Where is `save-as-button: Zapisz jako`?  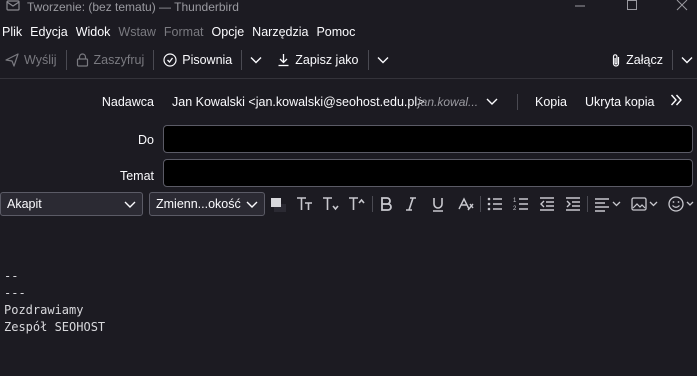 save-as-button: Zapisz jako is located at coordinates (317, 60).